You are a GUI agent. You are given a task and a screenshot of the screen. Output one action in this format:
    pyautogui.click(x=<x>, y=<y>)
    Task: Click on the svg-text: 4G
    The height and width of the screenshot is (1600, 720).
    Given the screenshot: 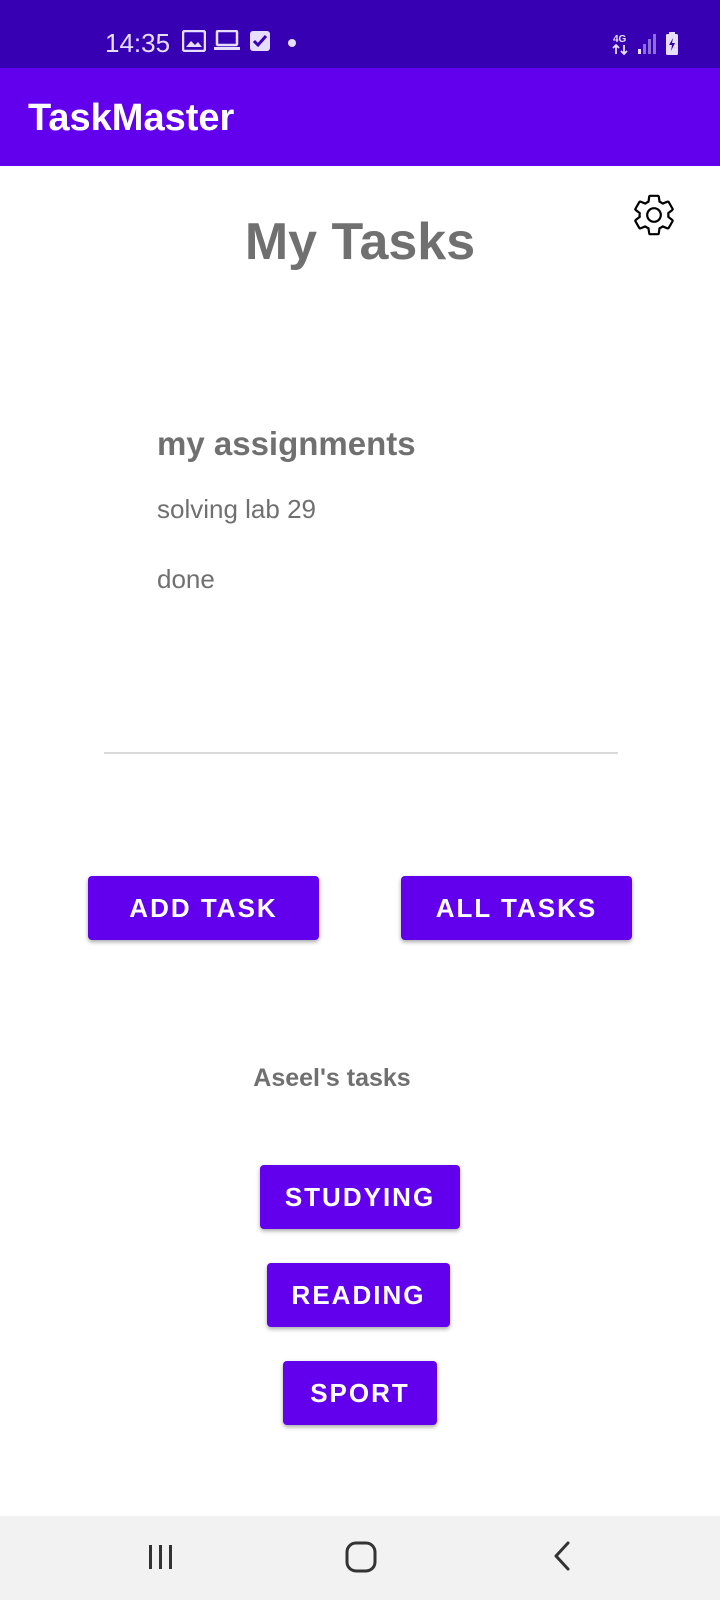 What is the action you would take?
    pyautogui.click(x=620, y=39)
    